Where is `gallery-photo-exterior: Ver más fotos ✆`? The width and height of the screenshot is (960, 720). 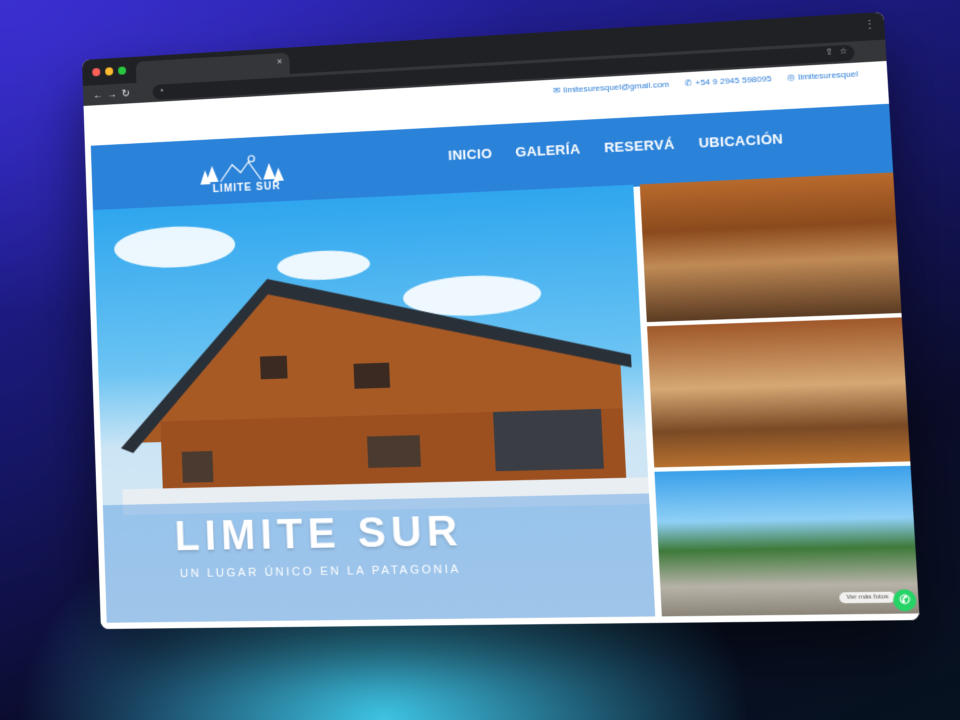
gallery-photo-exterior: Ver más fotos ✆ is located at coordinates (787, 541).